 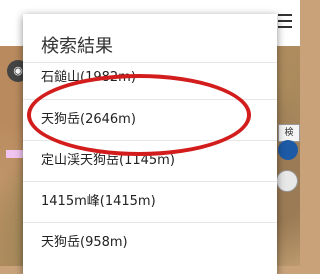 I want to click on result-item-tengudake-958: 天狗岳(958m), so click(x=150, y=242).